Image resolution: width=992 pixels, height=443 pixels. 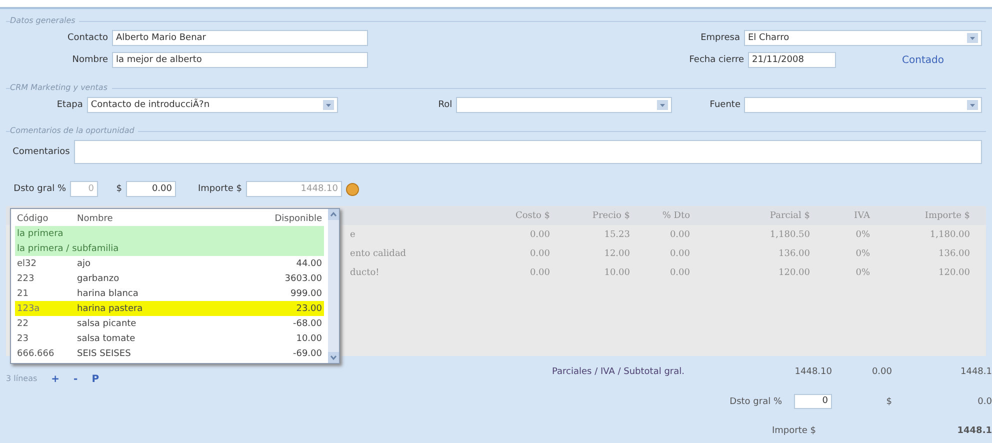 I want to click on comments-field, so click(x=528, y=152).